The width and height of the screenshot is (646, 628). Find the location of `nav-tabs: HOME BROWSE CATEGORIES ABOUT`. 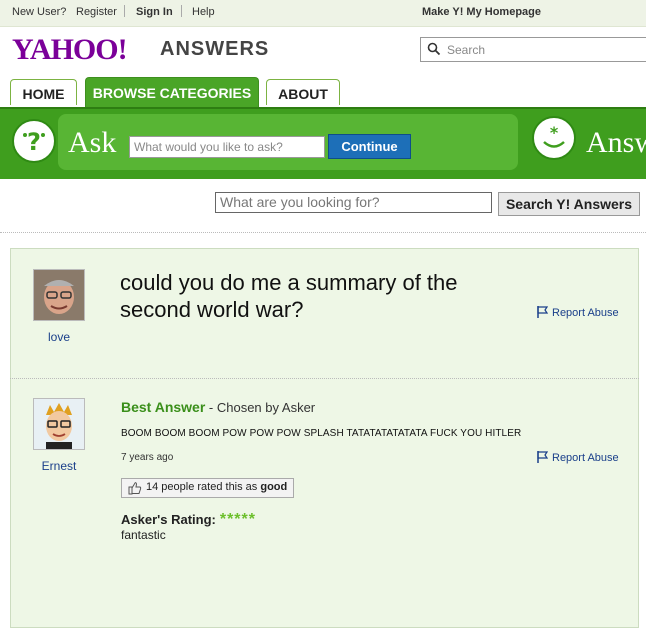

nav-tabs: HOME BROWSE CATEGORIES ABOUT is located at coordinates (323, 92).